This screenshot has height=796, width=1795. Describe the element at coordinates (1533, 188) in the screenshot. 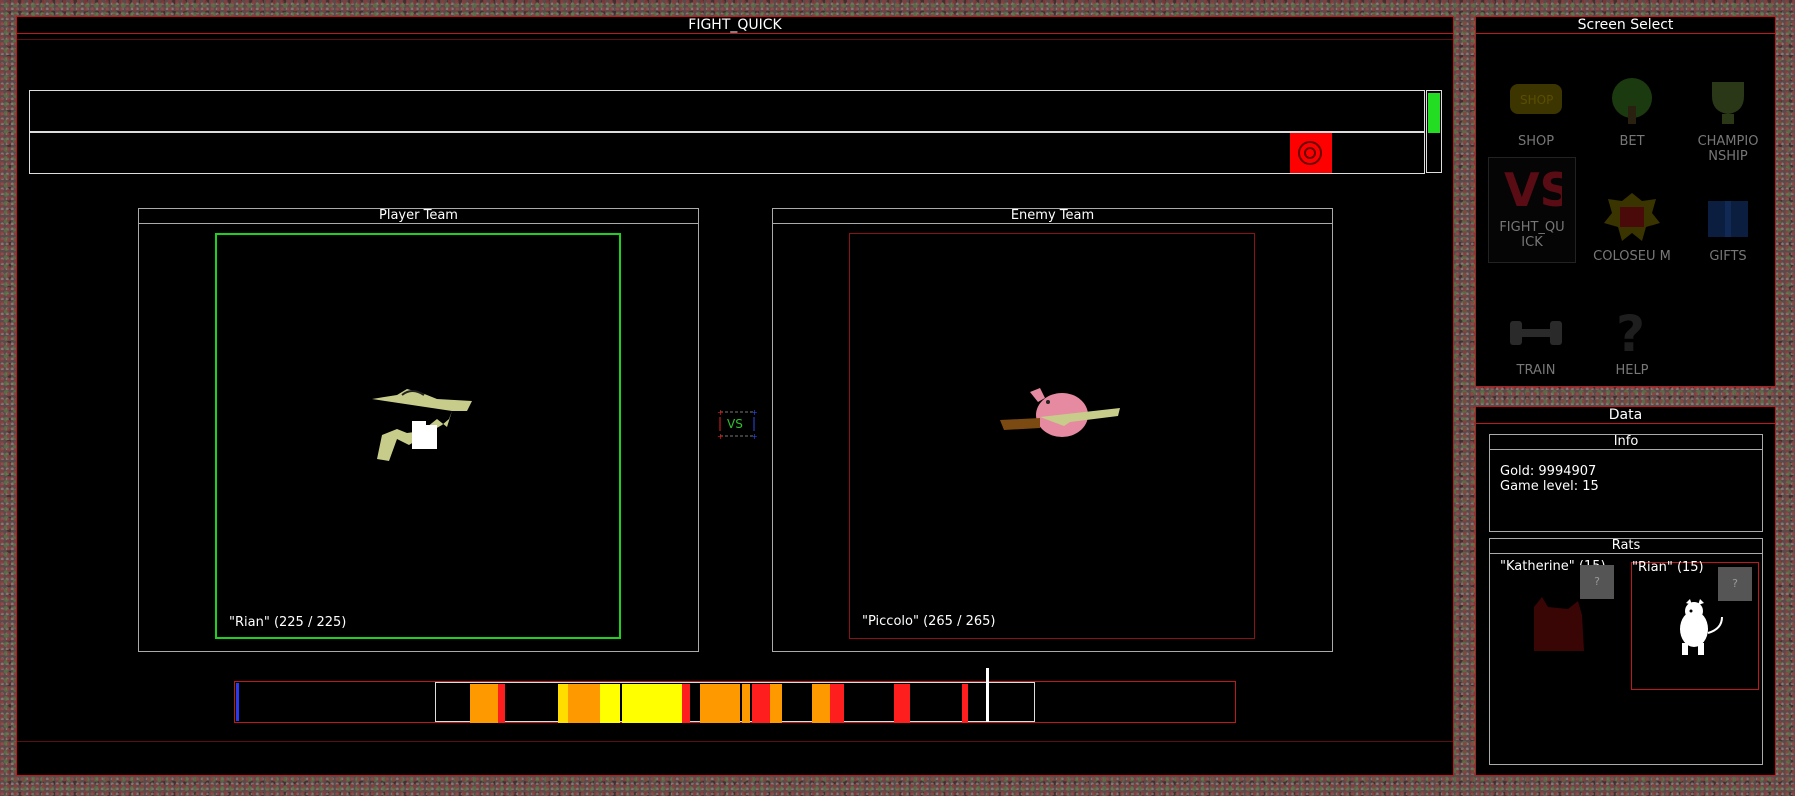

I see `svg-text: VS` at that location.